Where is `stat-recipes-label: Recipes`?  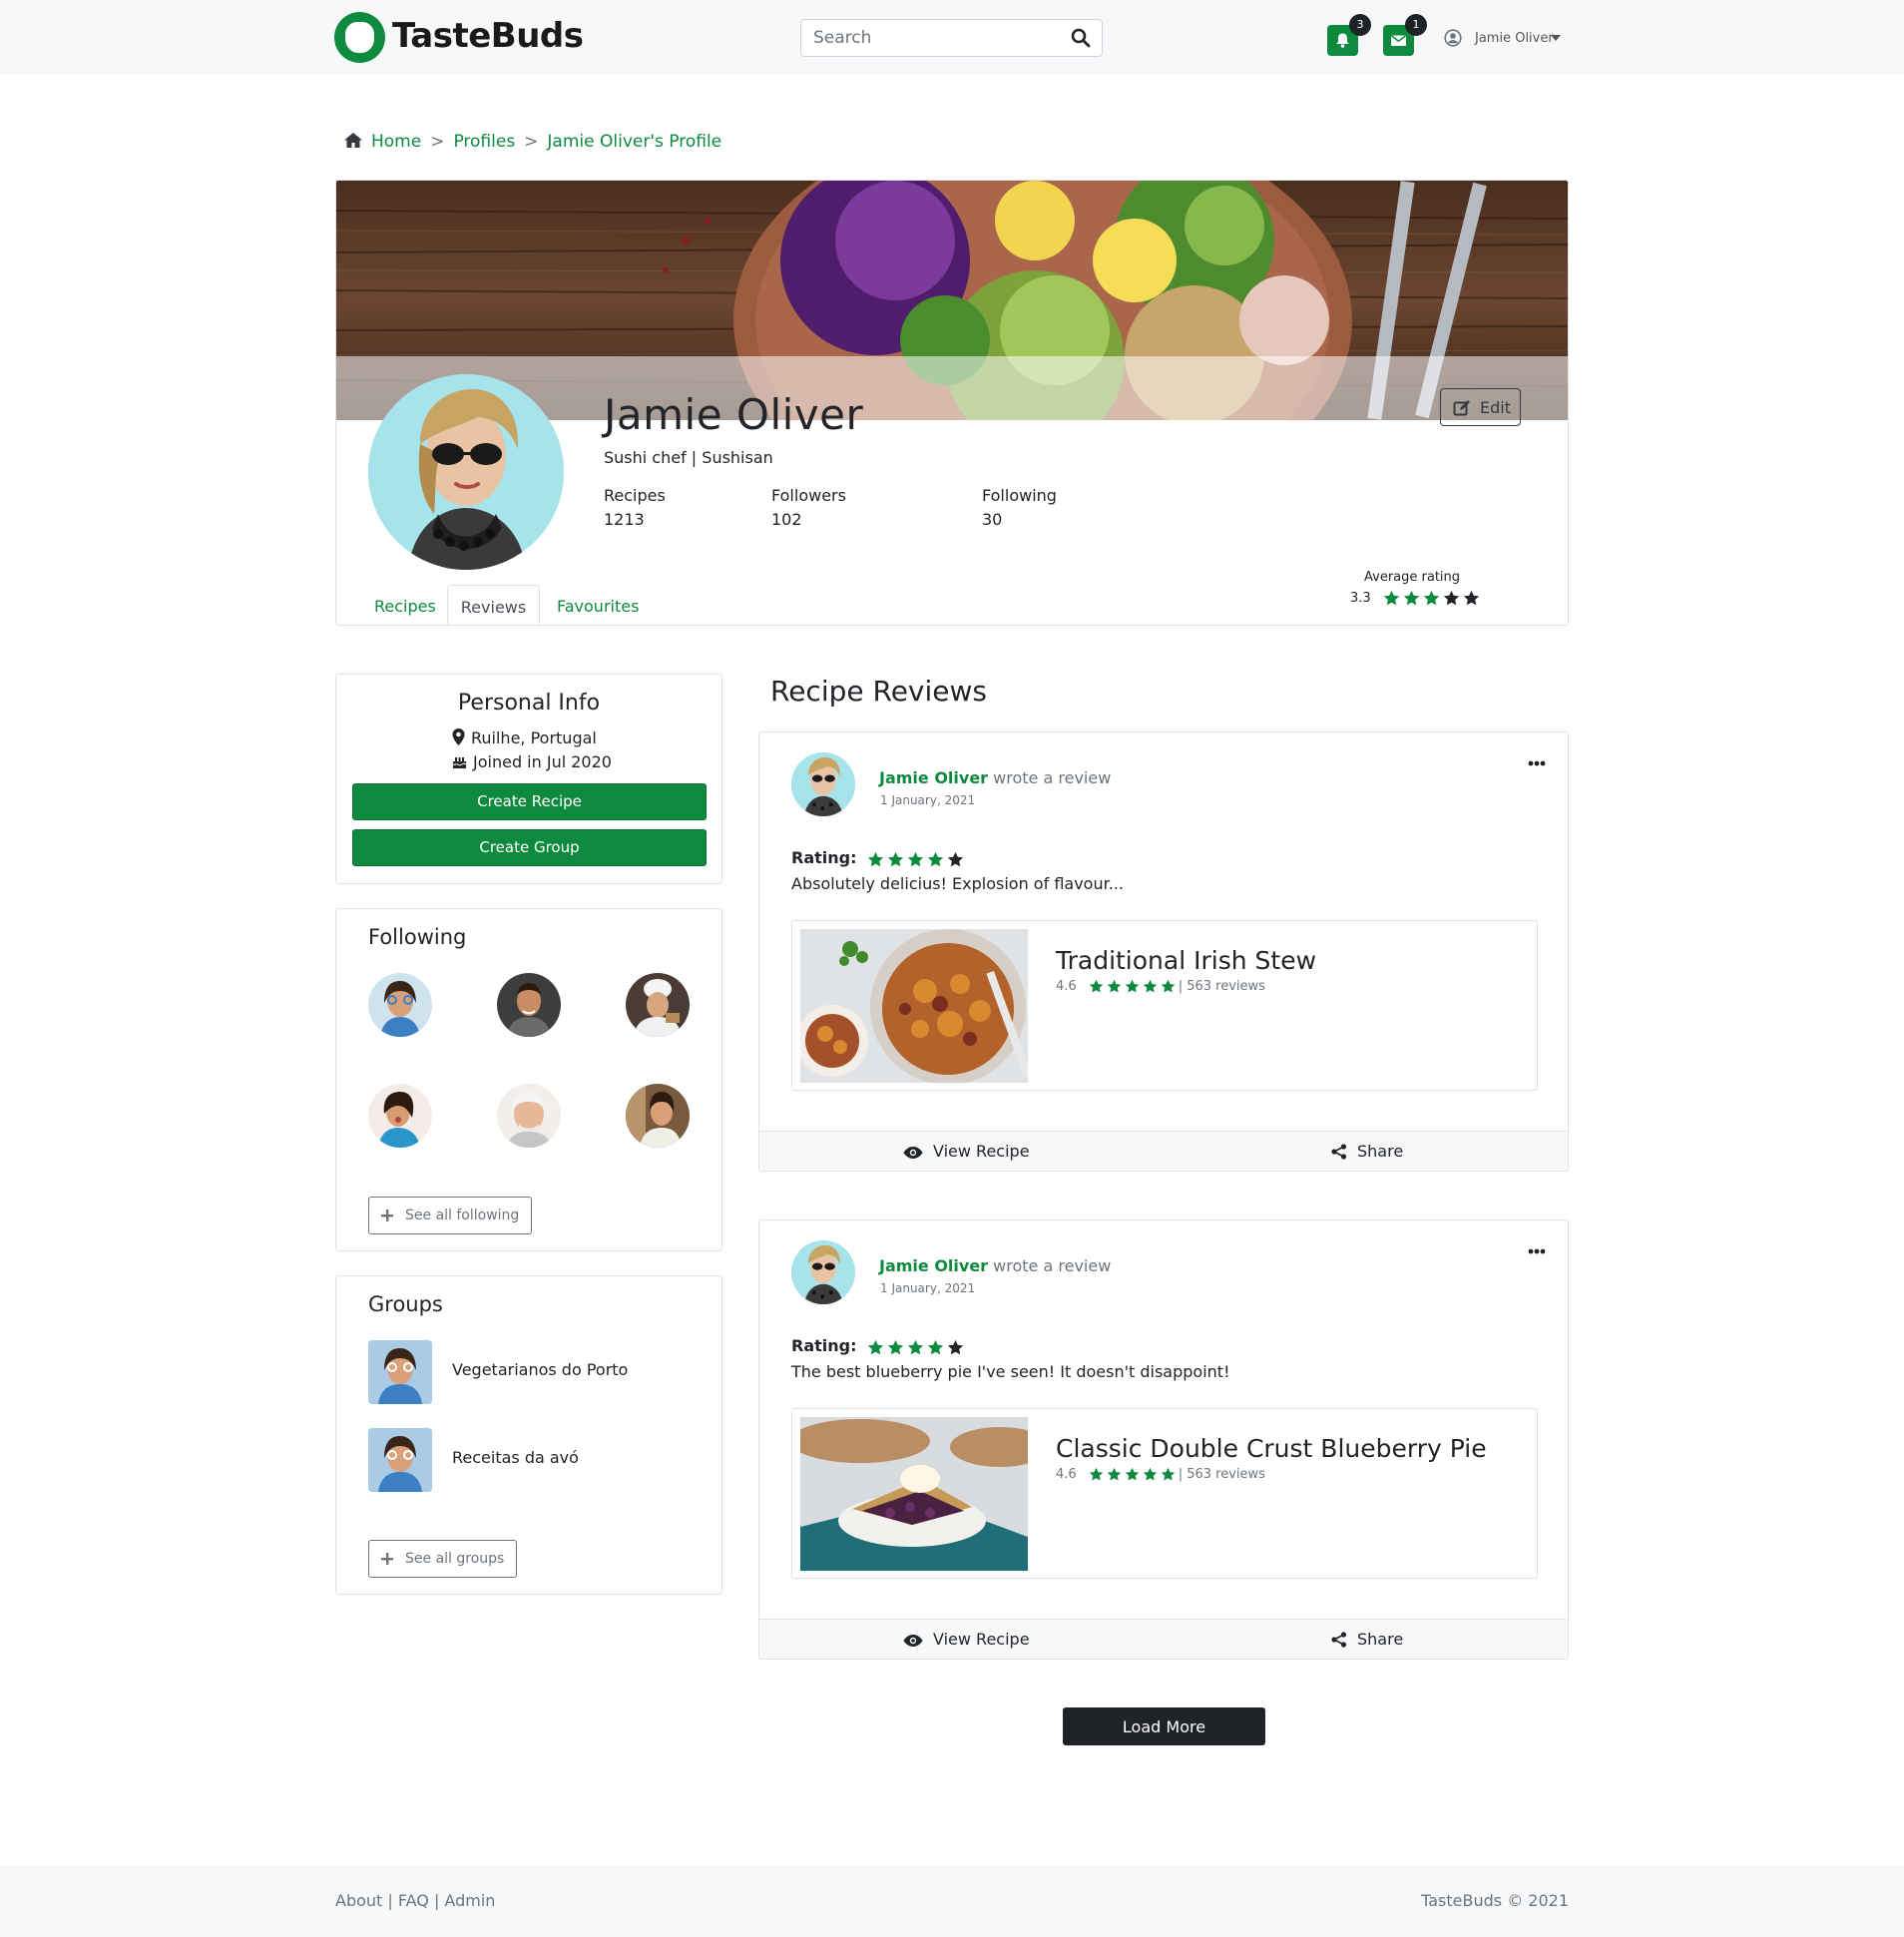
stat-recipes-label: Recipes is located at coordinates (635, 495).